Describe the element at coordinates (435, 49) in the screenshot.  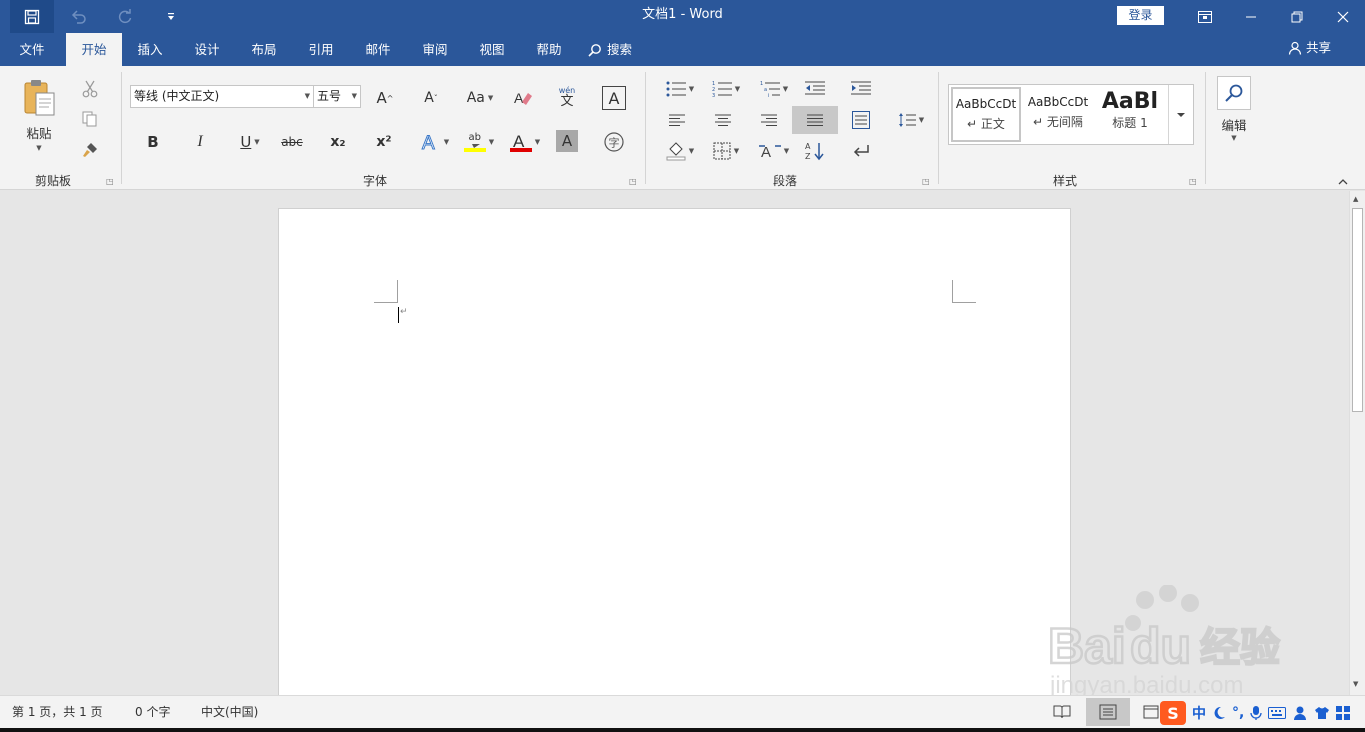
I see `tab-review: 审阅` at that location.